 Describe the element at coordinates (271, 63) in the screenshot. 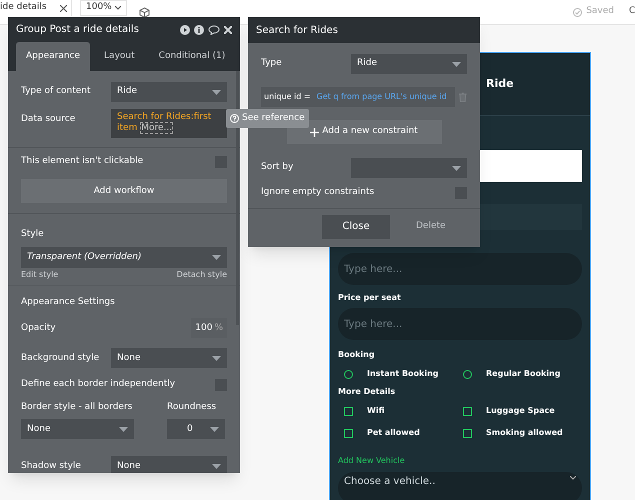

I see `field-label: Type` at that location.